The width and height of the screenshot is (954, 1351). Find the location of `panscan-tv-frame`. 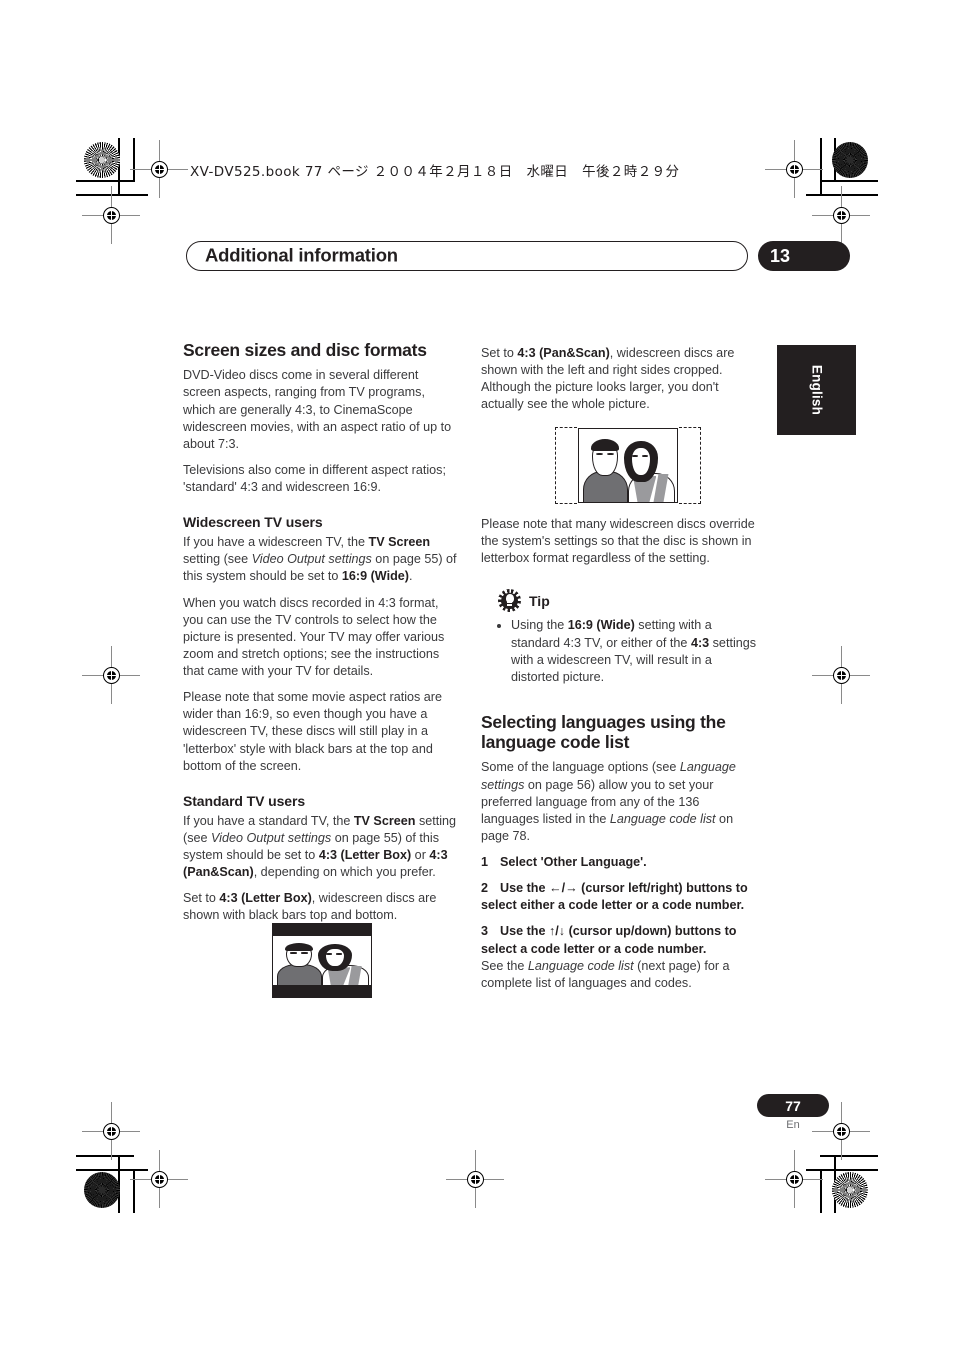

panscan-tv-frame is located at coordinates (628, 465).